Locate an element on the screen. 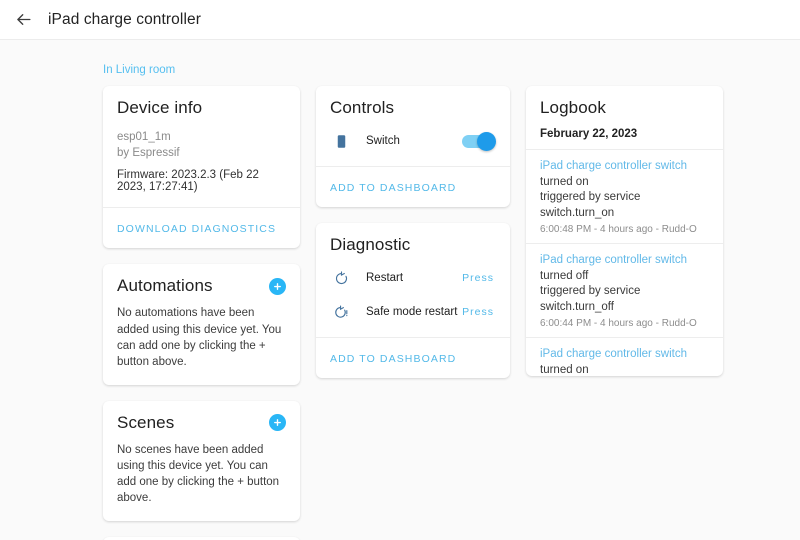 The image size is (800, 540). table-row: Safe mode restart Press is located at coordinates (413, 312).